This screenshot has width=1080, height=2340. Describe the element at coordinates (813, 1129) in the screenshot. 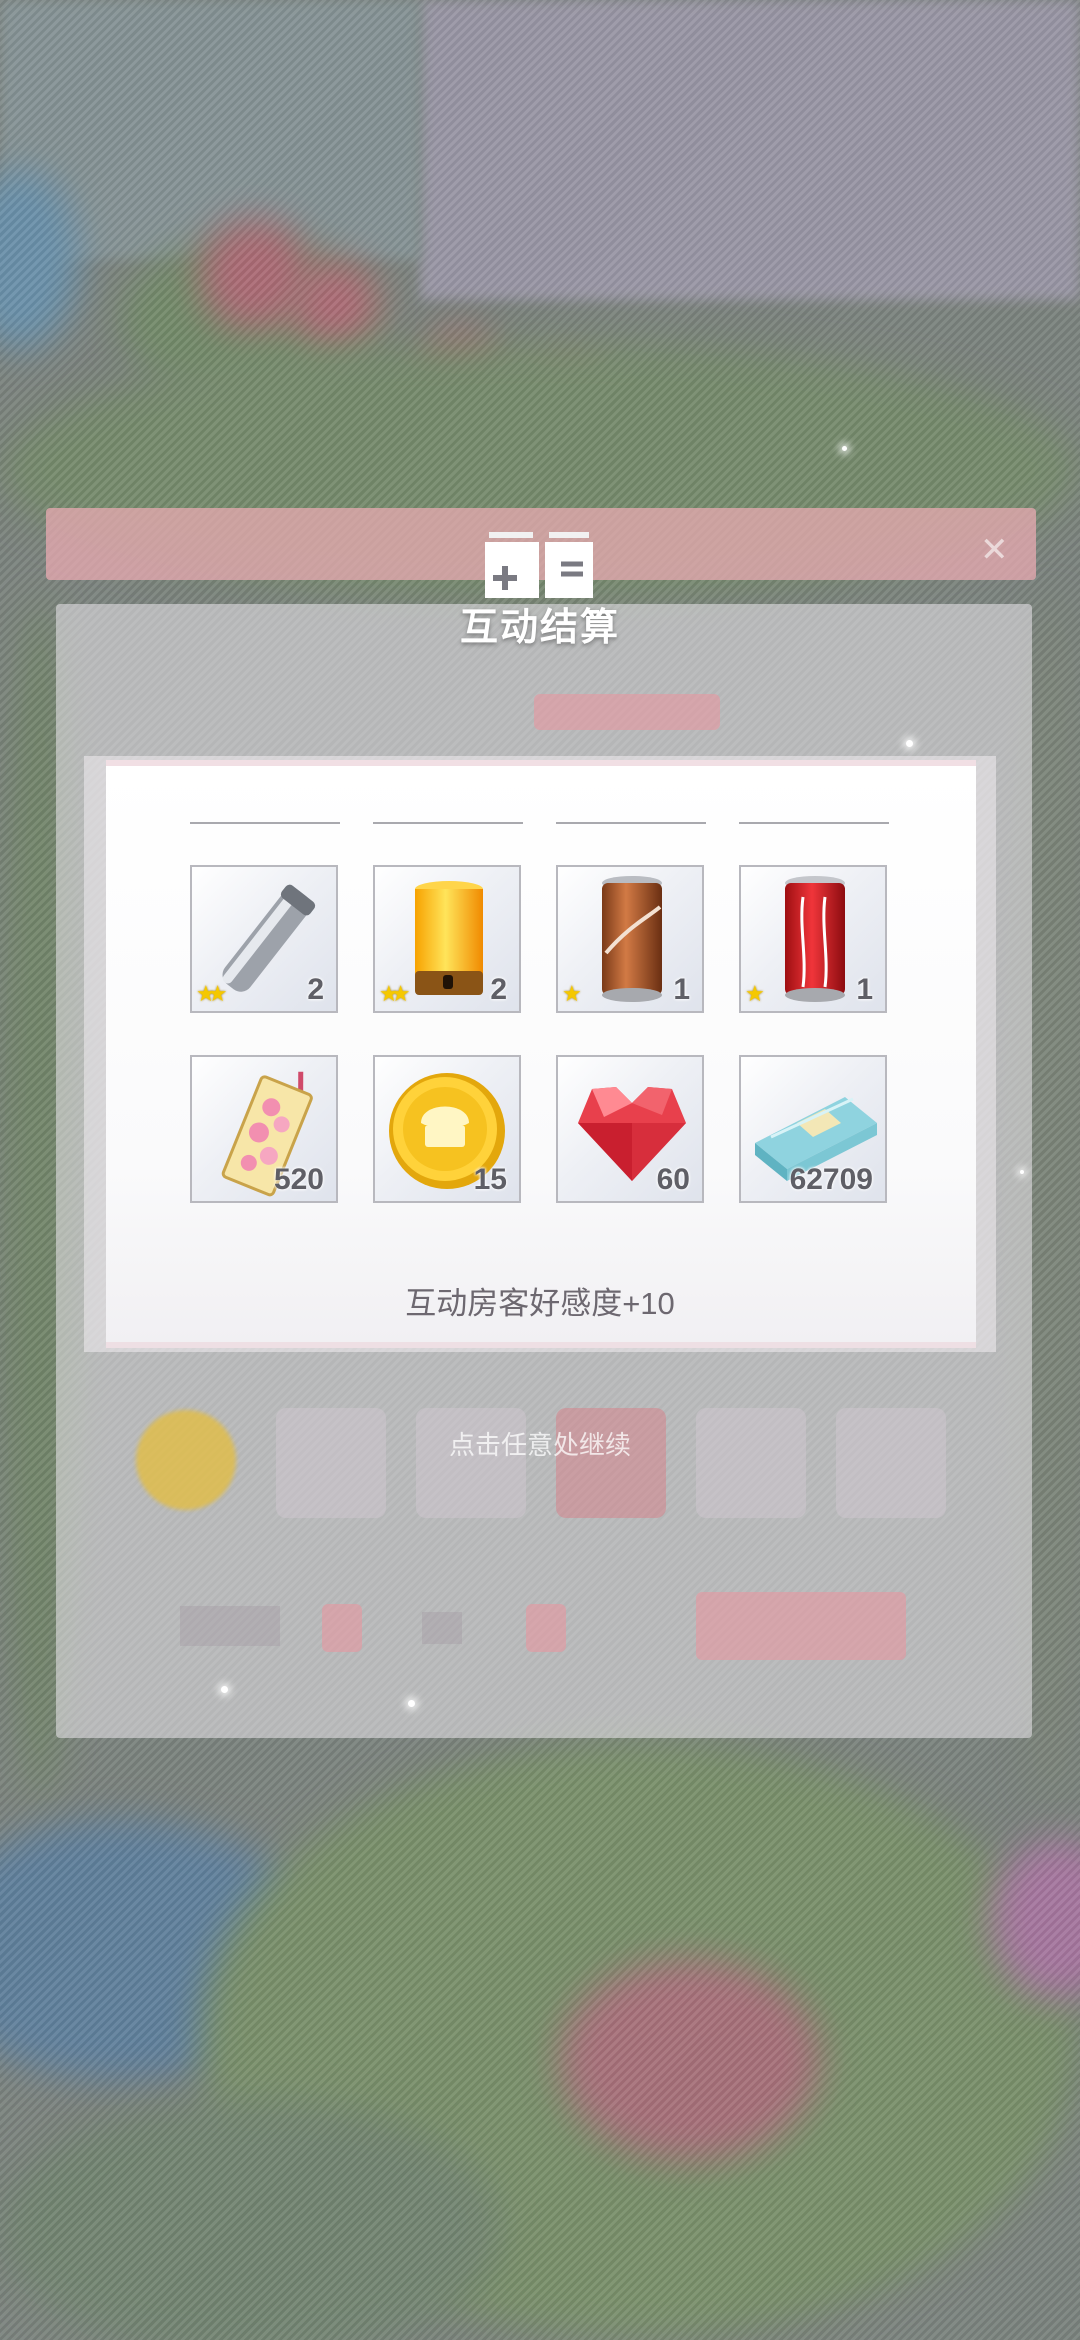

I see `reward-item: 62709` at that location.